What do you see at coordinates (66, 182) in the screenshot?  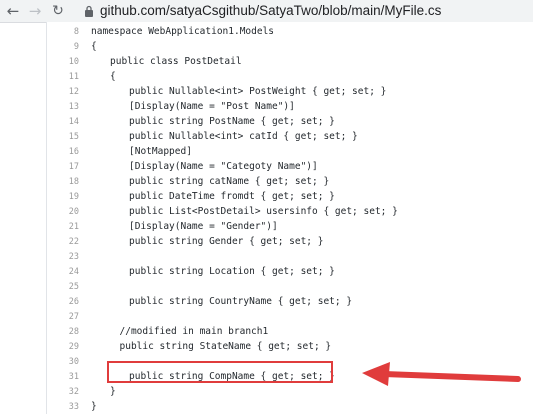 I see `line-number: 18` at bounding box center [66, 182].